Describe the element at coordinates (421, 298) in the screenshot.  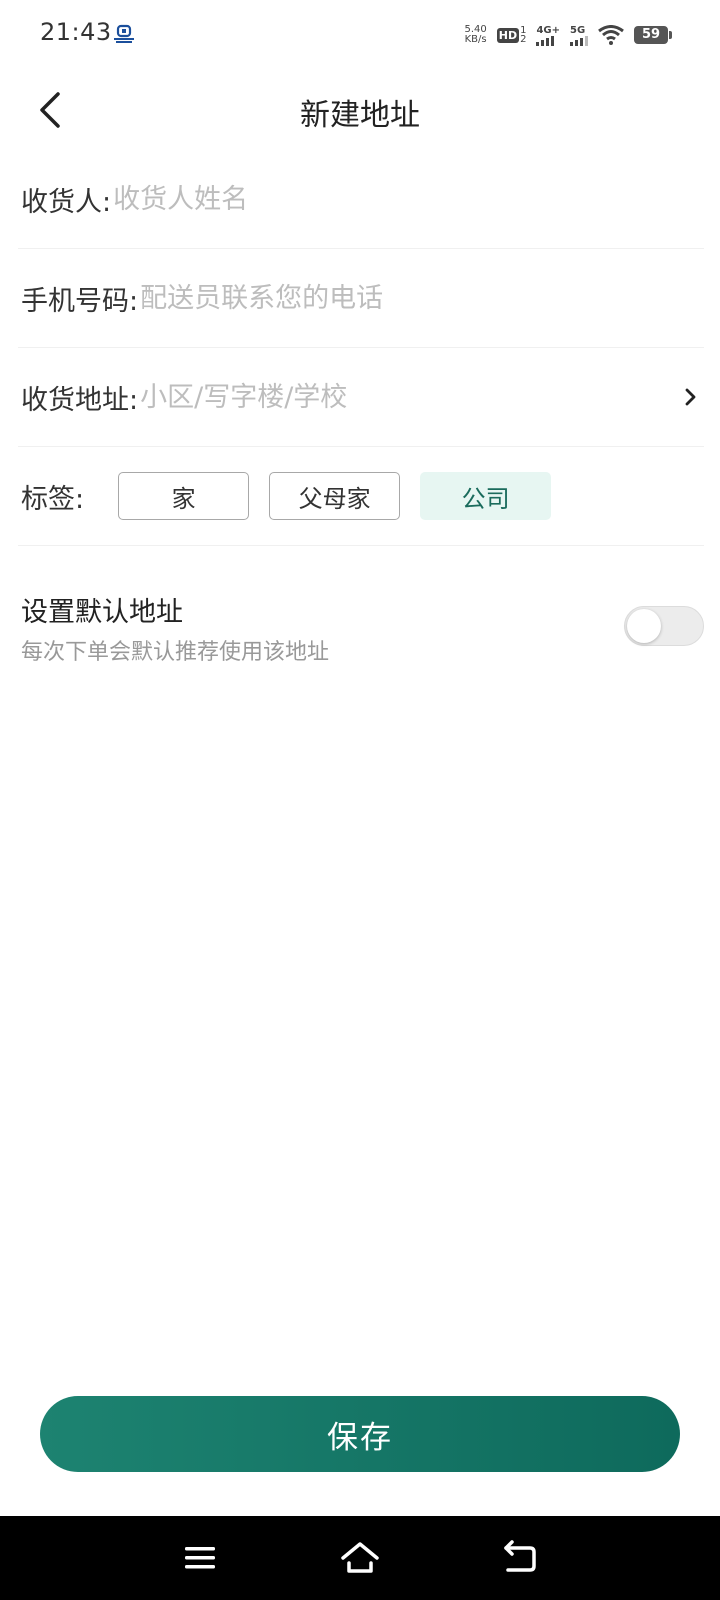
I see `phone-input` at that location.